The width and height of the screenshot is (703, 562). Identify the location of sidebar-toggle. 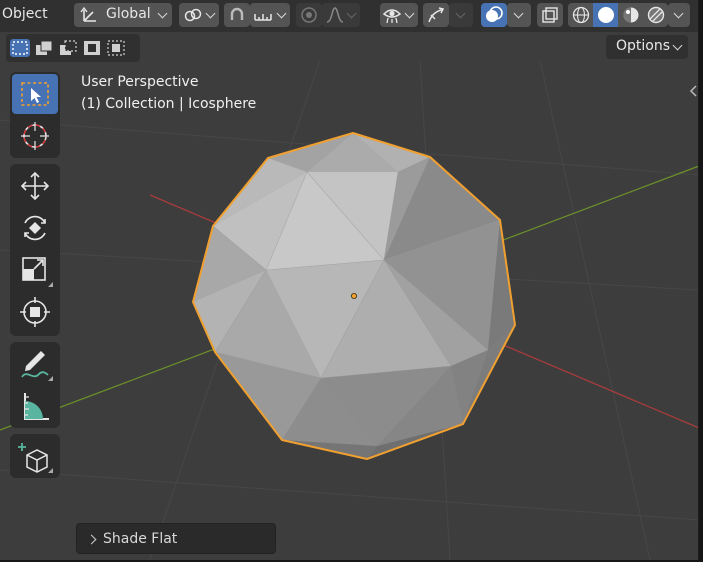
(693, 90).